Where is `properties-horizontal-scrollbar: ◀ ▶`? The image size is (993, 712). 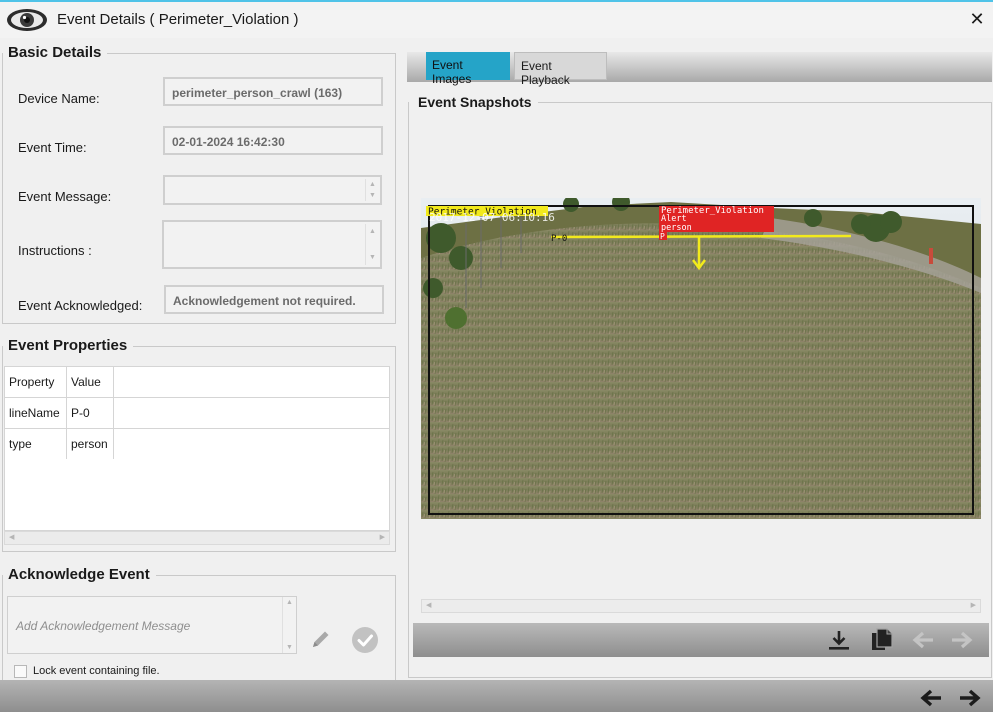
properties-horizontal-scrollbar: ◀ ▶ is located at coordinates (197, 538).